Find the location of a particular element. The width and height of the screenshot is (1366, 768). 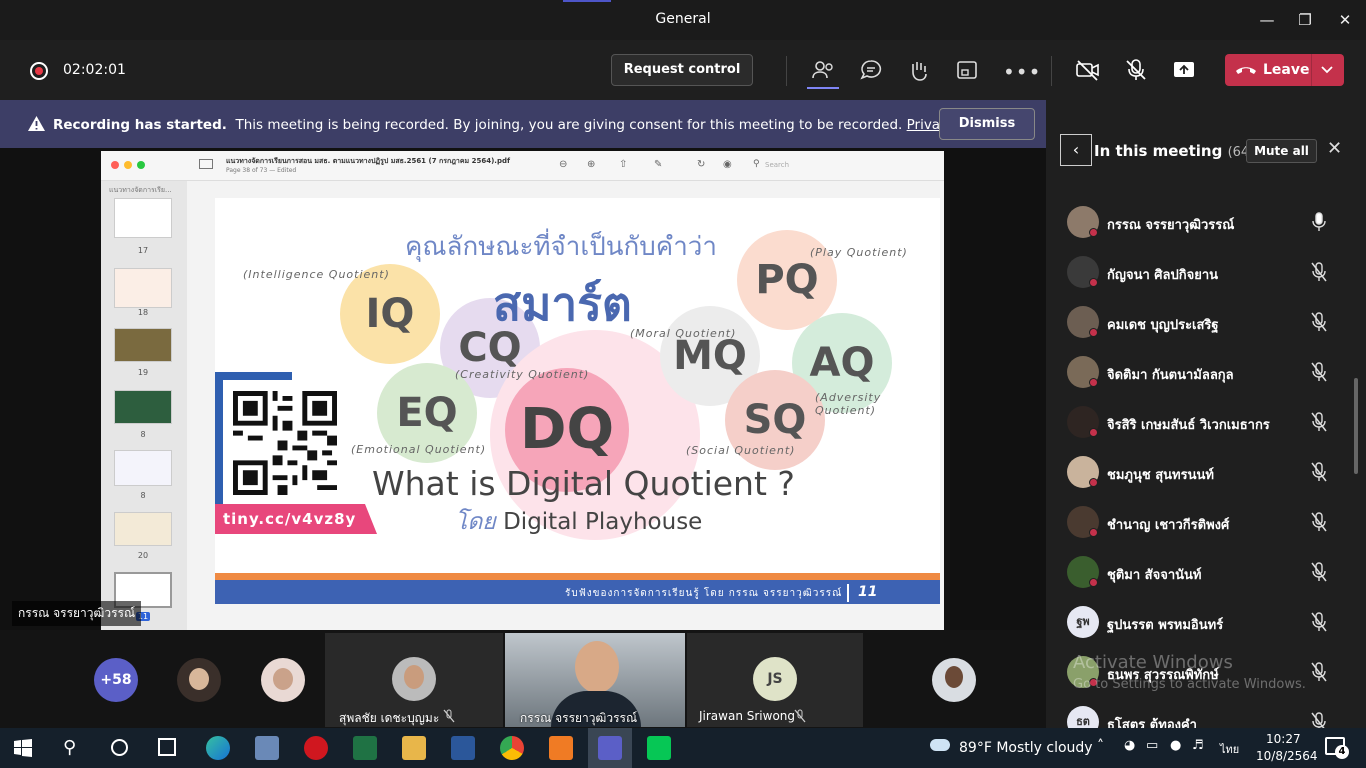

zoom-in-icon: ⊕ is located at coordinates (591, 164).